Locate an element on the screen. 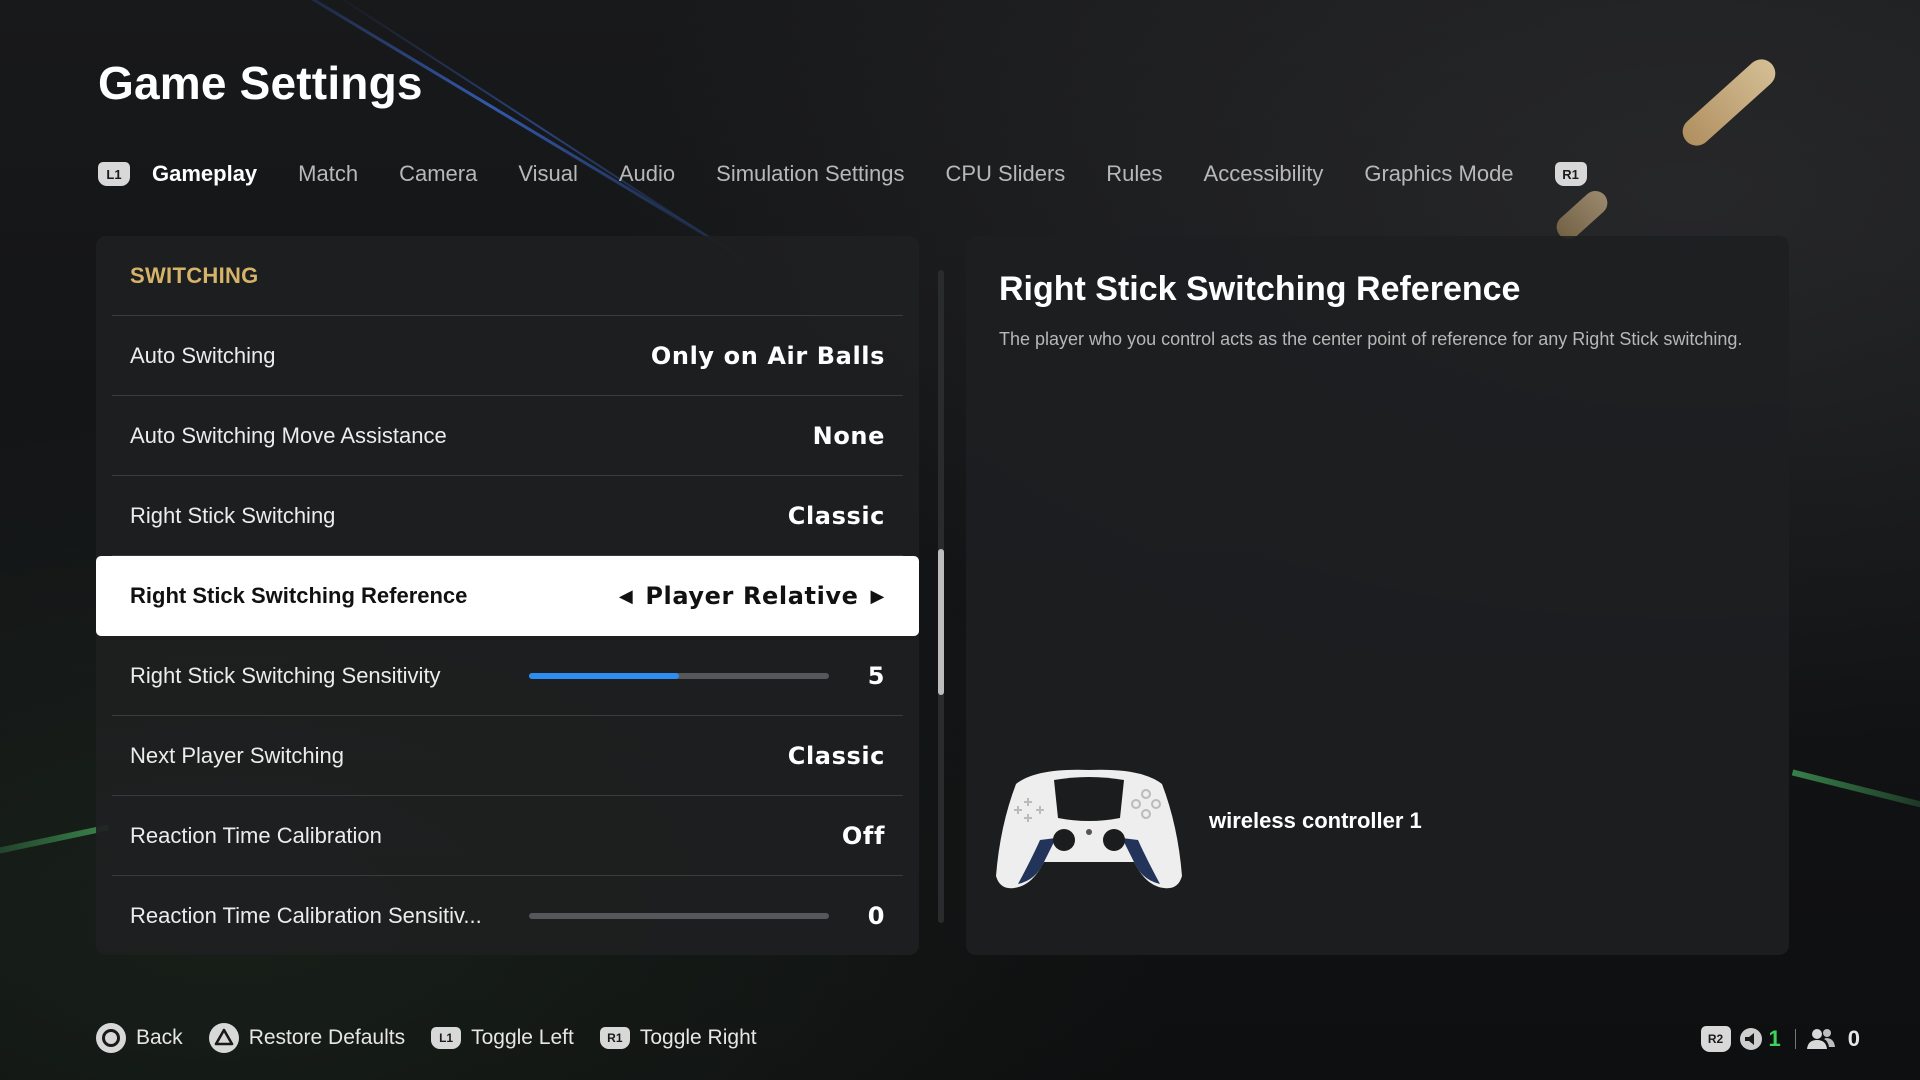  arrow-left-icon: ◀ is located at coordinates (626, 596).